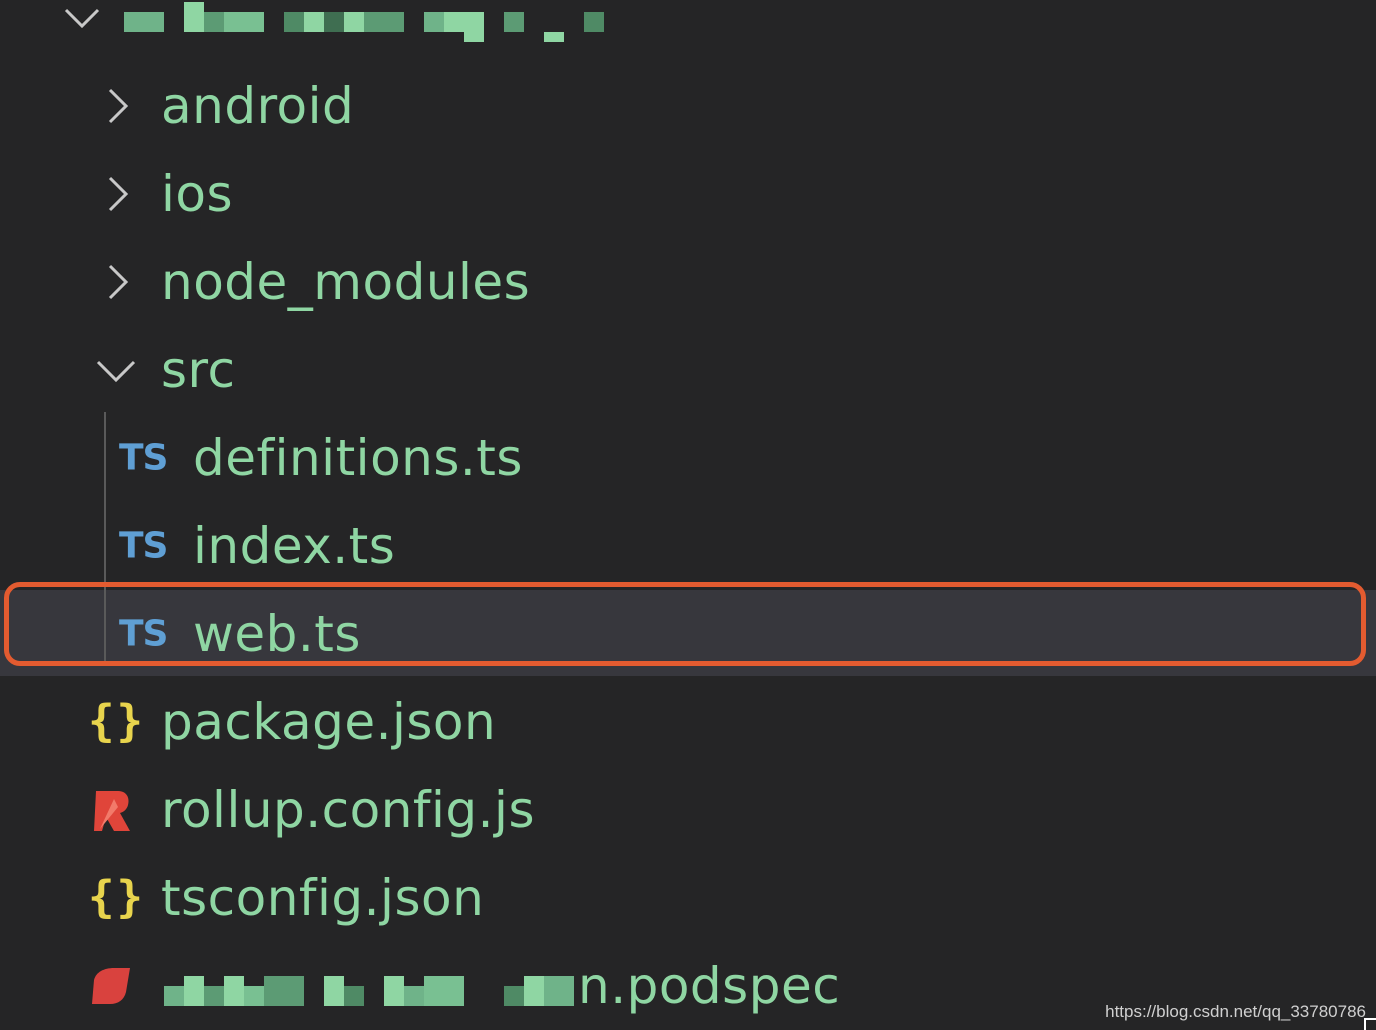 This screenshot has height=1030, width=1376. What do you see at coordinates (346, 282) in the screenshot?
I see `folder-label: node_modules` at bounding box center [346, 282].